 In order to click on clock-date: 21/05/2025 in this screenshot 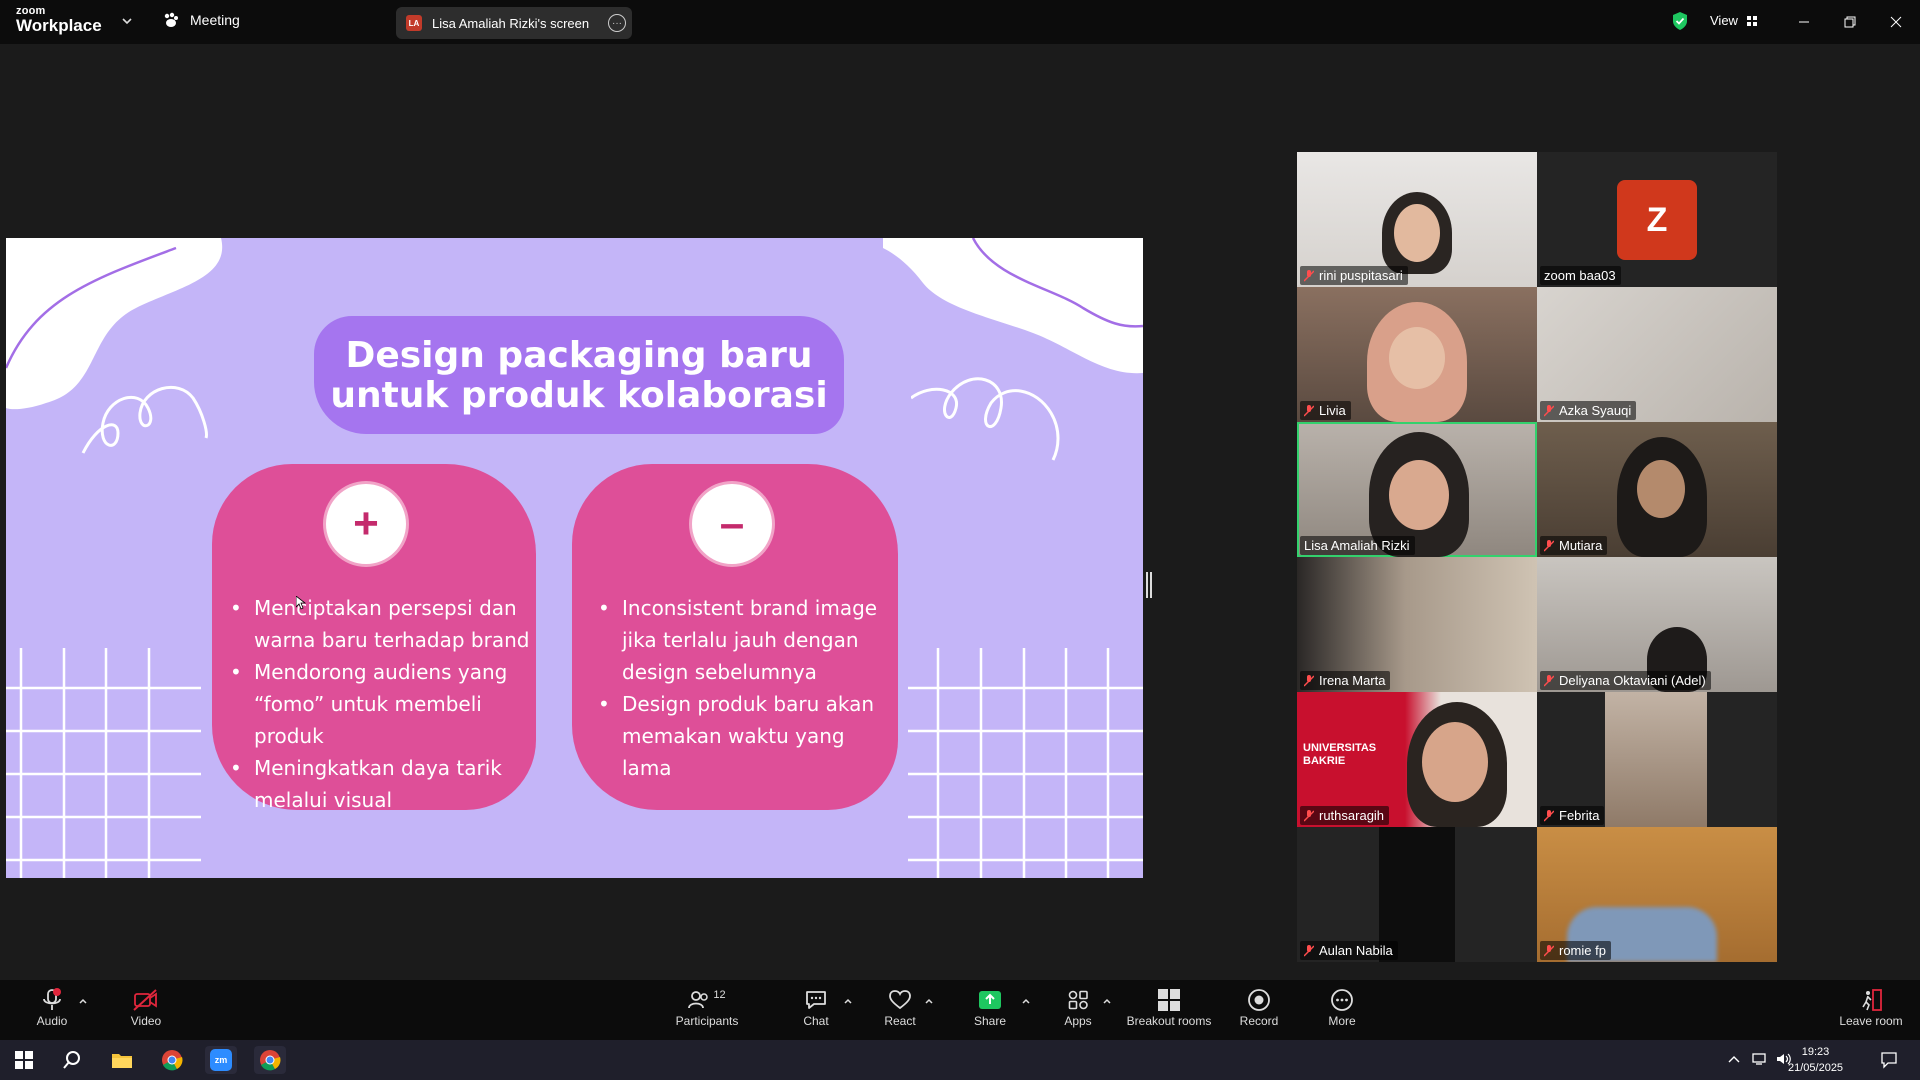, I will do `click(1816, 1068)`.